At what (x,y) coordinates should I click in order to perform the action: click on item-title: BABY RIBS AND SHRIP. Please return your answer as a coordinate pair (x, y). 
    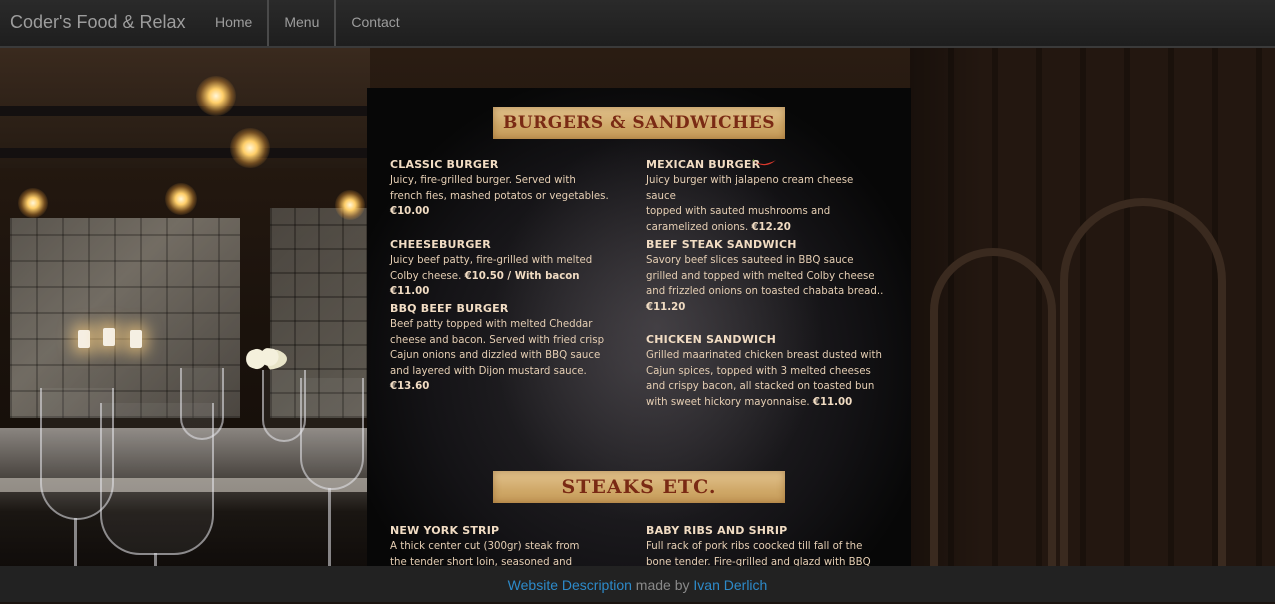
    Looking at the image, I should click on (717, 530).